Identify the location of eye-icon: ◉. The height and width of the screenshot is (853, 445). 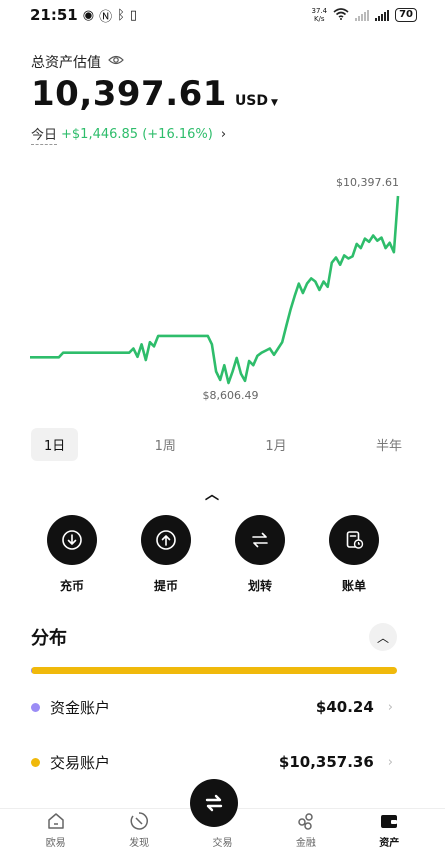
(88, 15).